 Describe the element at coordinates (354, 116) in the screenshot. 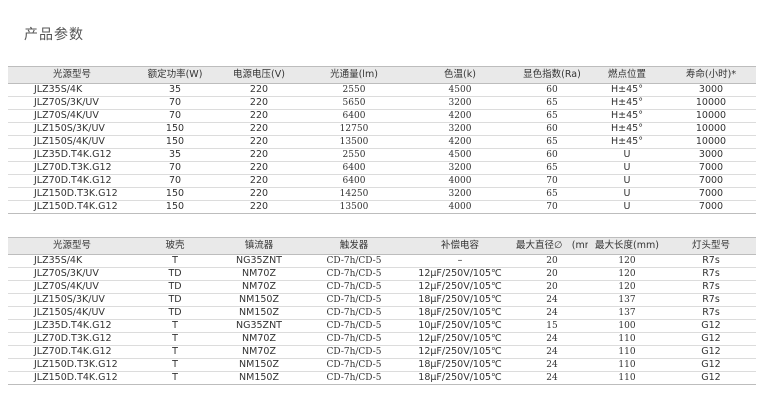

I see `table-cell: 6400` at that location.